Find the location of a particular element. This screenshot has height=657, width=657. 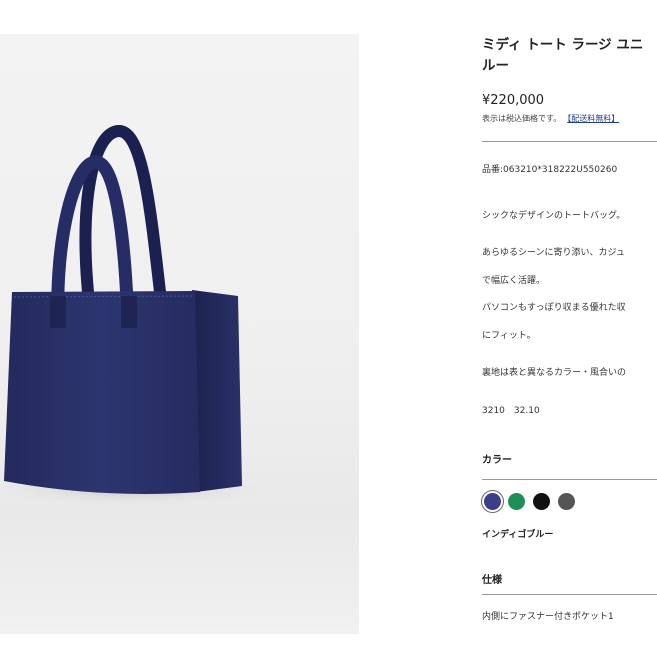

product-title-line1: ミディ トート ラージ ユニ is located at coordinates (563, 45).